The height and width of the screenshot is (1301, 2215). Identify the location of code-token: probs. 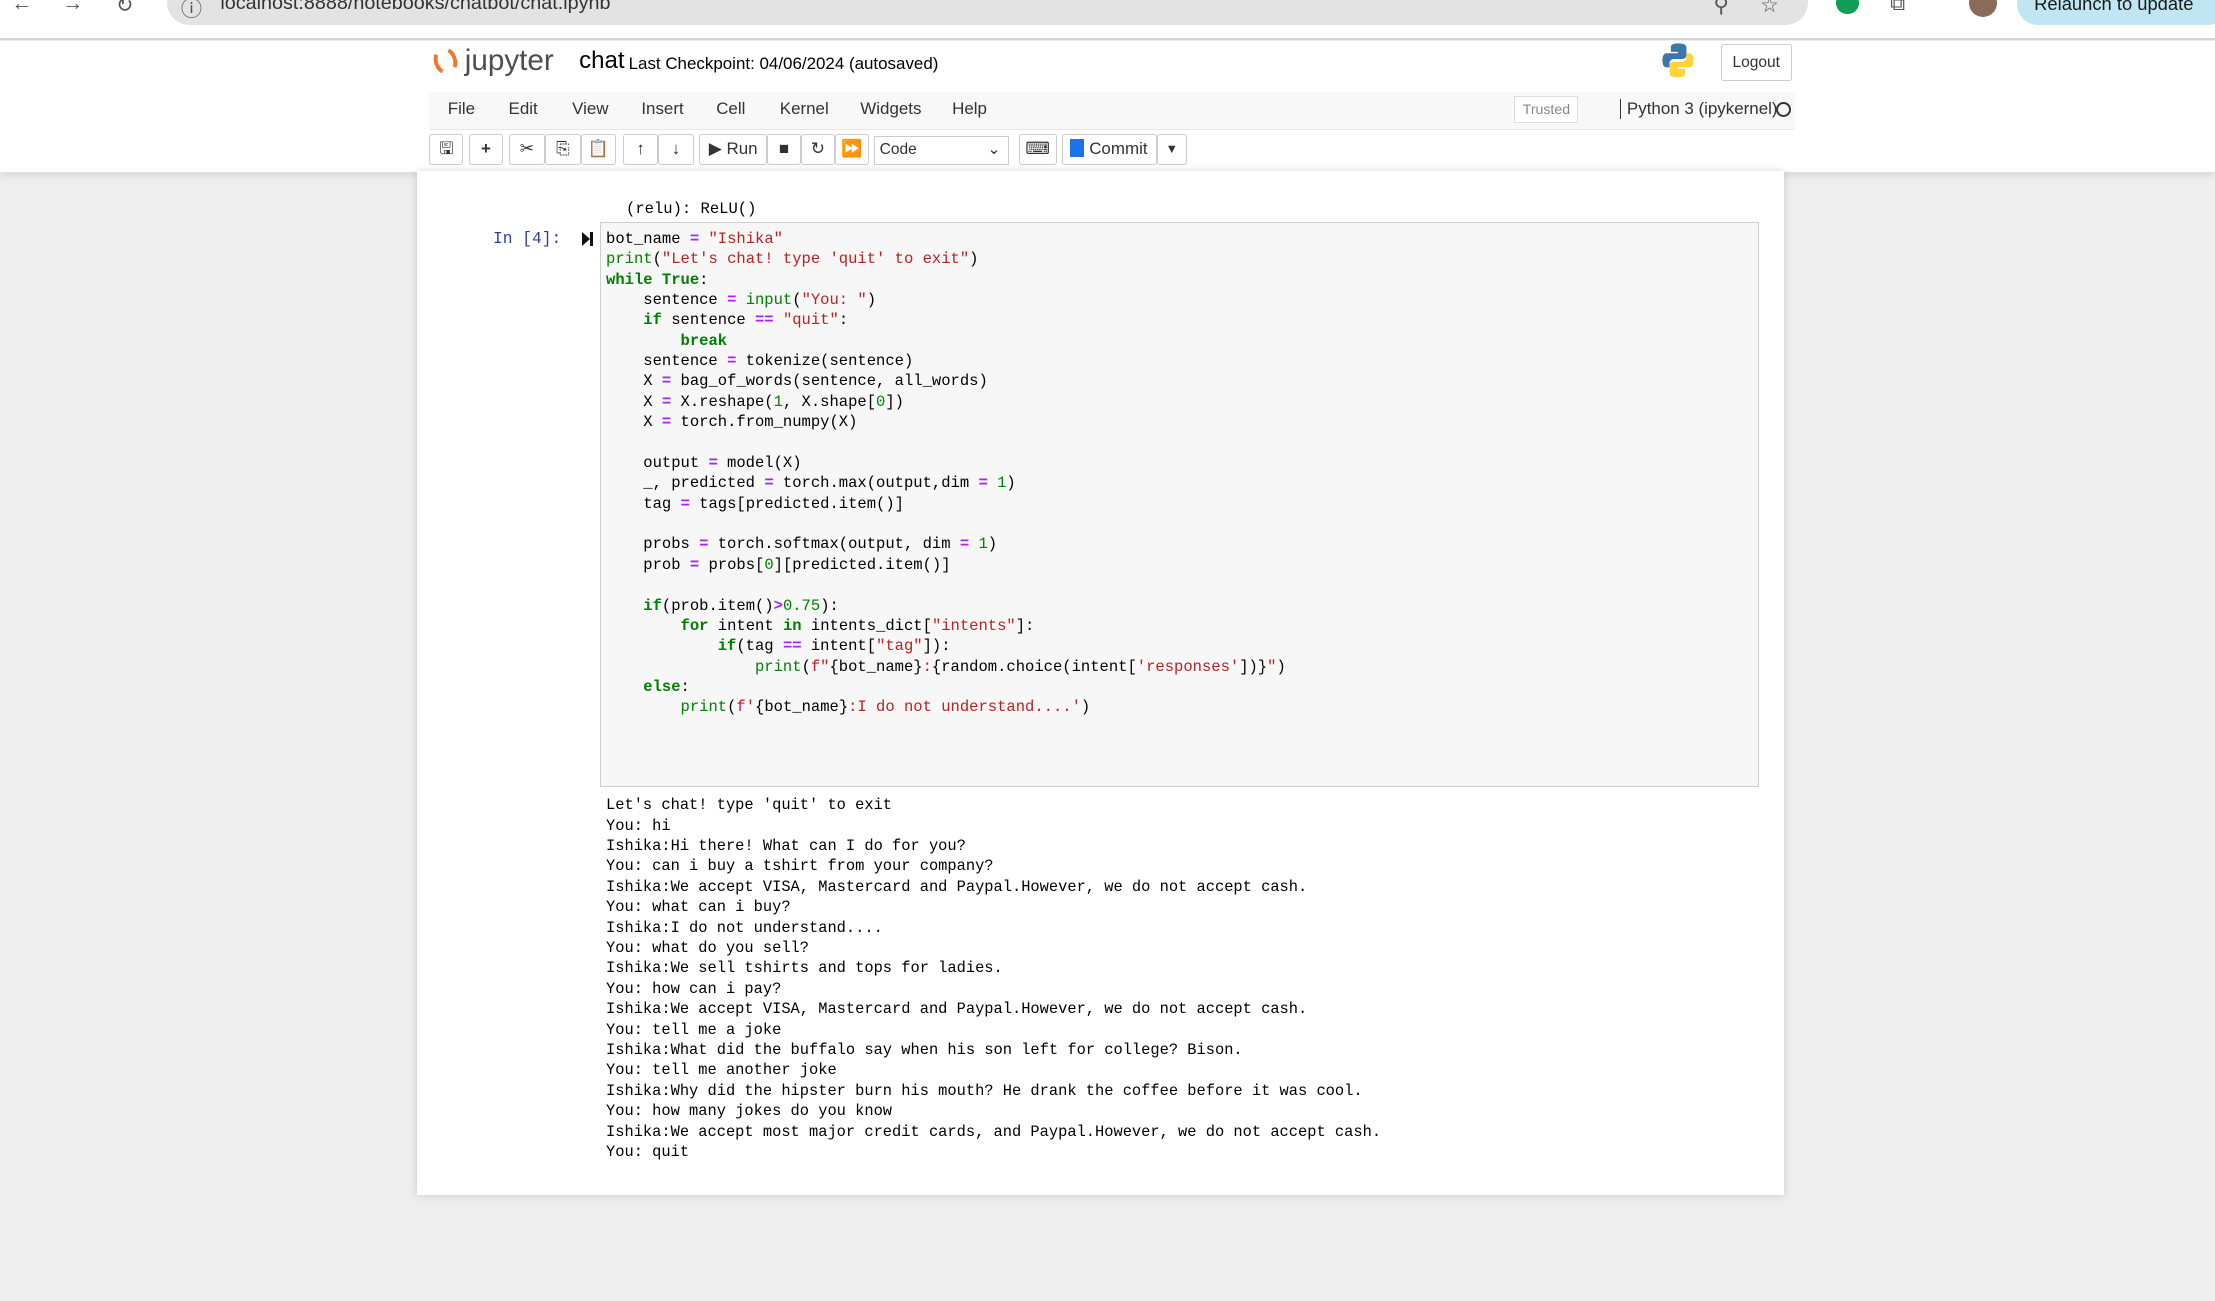
(653, 544).